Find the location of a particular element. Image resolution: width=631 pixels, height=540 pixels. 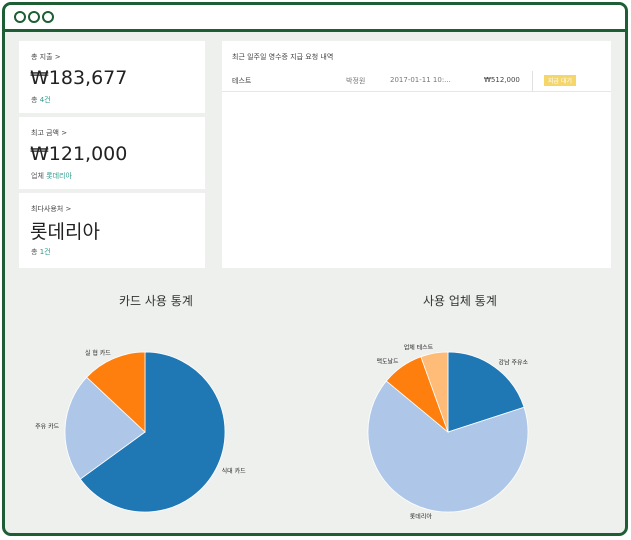

top-user-count: 총 1건 is located at coordinates (41, 252).